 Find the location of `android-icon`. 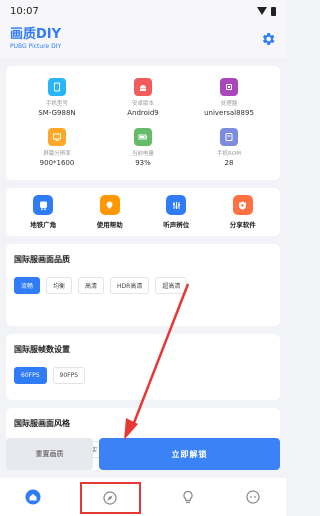

android-icon is located at coordinates (143, 87).